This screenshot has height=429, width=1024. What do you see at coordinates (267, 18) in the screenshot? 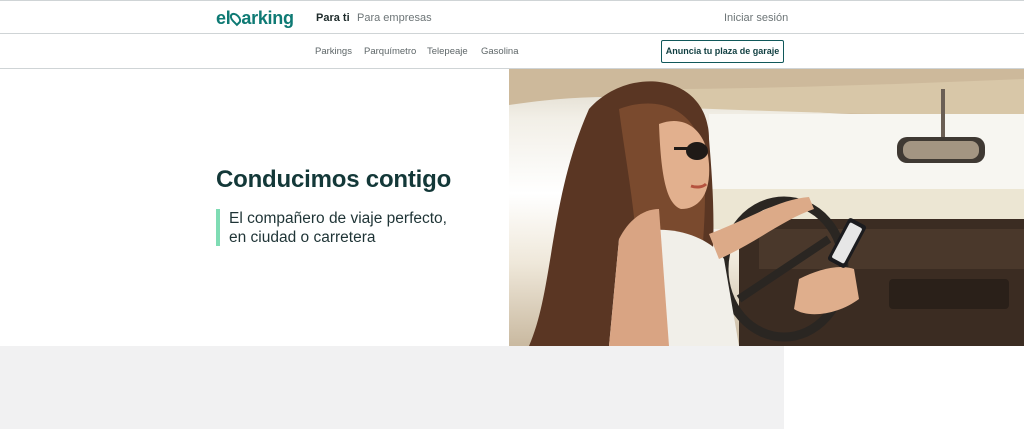
I see `logo-text-rest: arking` at bounding box center [267, 18].